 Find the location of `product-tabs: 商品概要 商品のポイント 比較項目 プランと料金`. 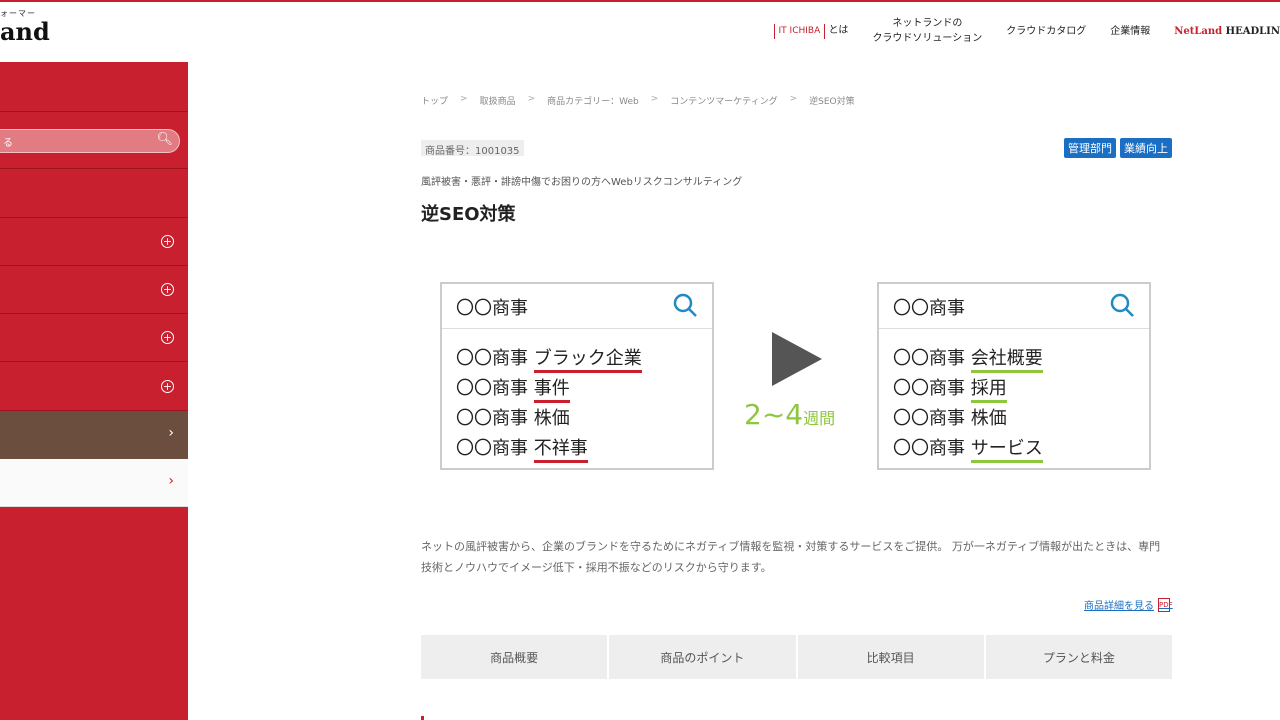

product-tabs: 商品概要 商品のポイント 比較項目 プランと料金 is located at coordinates (796, 657).